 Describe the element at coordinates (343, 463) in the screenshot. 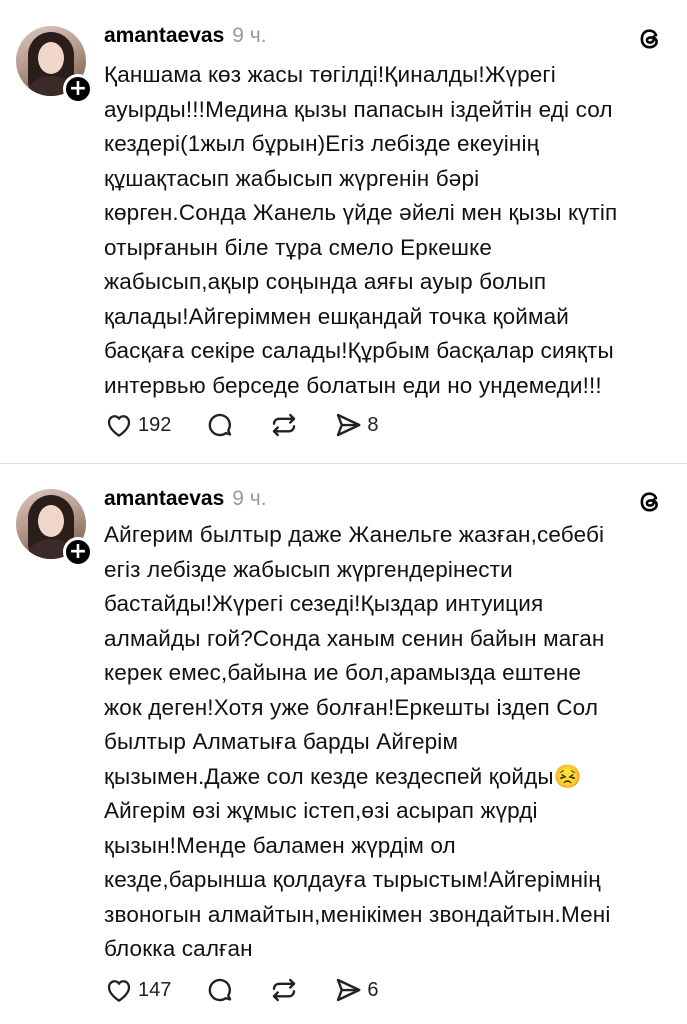

I see `post-divider` at that location.